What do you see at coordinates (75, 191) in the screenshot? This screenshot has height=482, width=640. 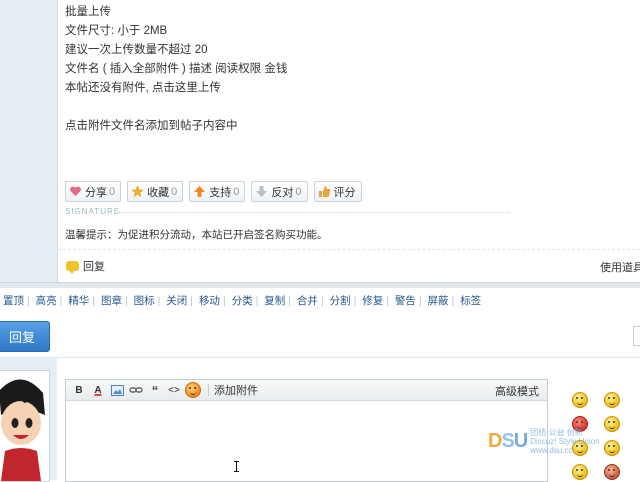 I see `heart-icon` at bounding box center [75, 191].